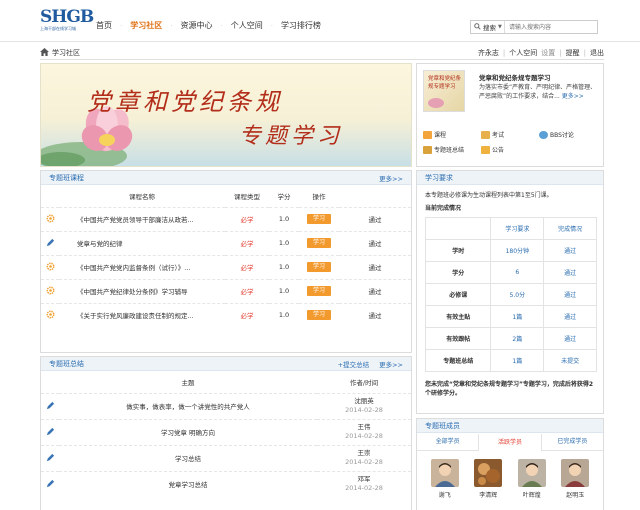 This screenshot has height=510, width=640. Describe the element at coordinates (353, 364) in the screenshot. I see `submit-summary-link: +提交总结` at that location.